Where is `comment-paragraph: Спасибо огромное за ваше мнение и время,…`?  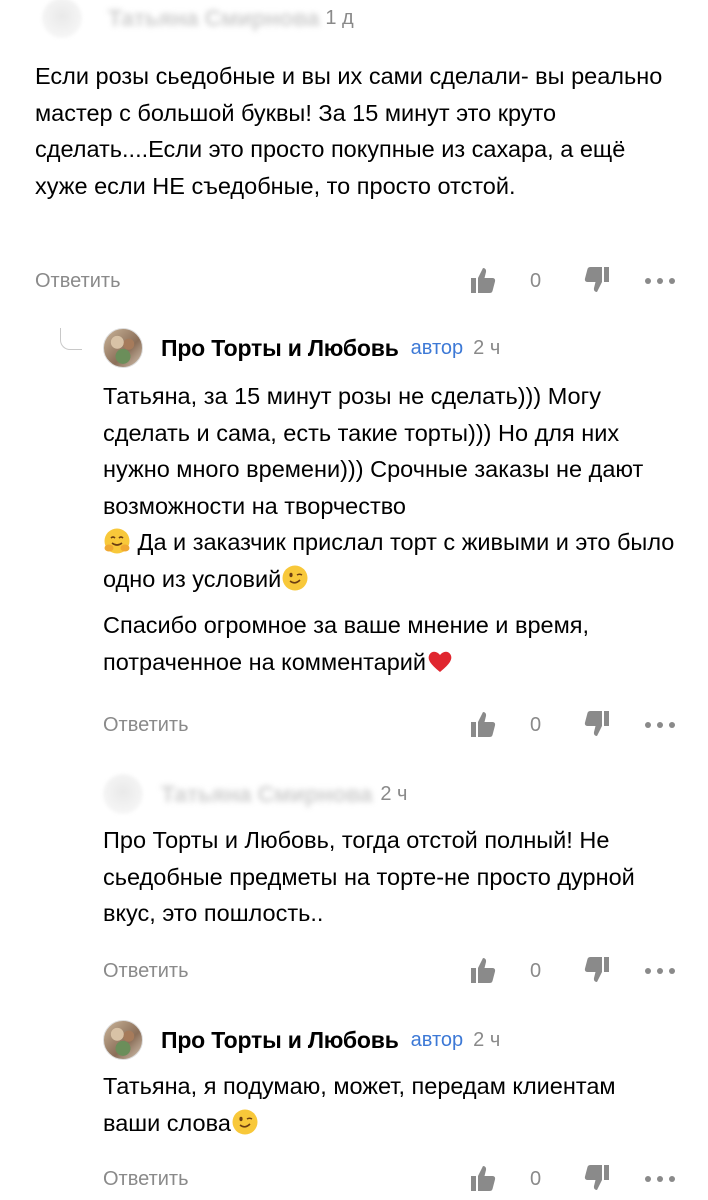
comment-paragraph: Спасибо огромное за ваше мнение и время,… is located at coordinates (346, 643).